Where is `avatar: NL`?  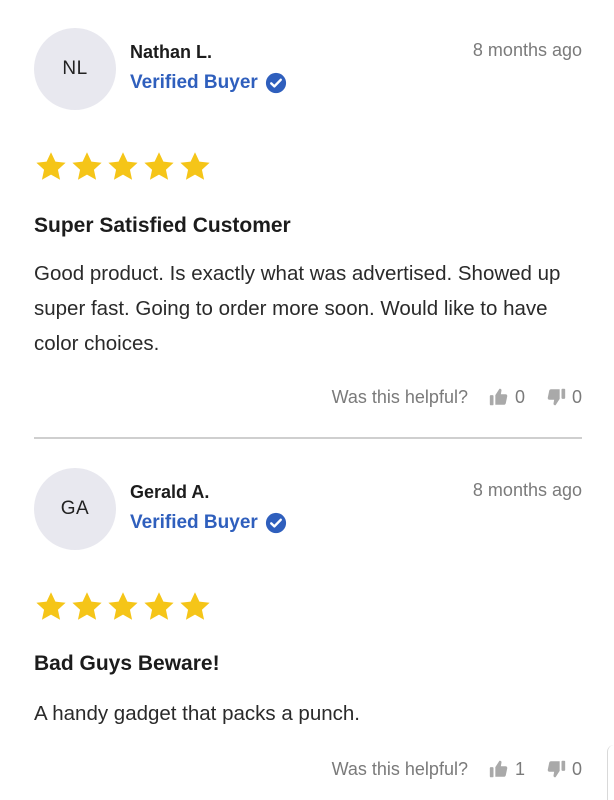
avatar: NL is located at coordinates (75, 69).